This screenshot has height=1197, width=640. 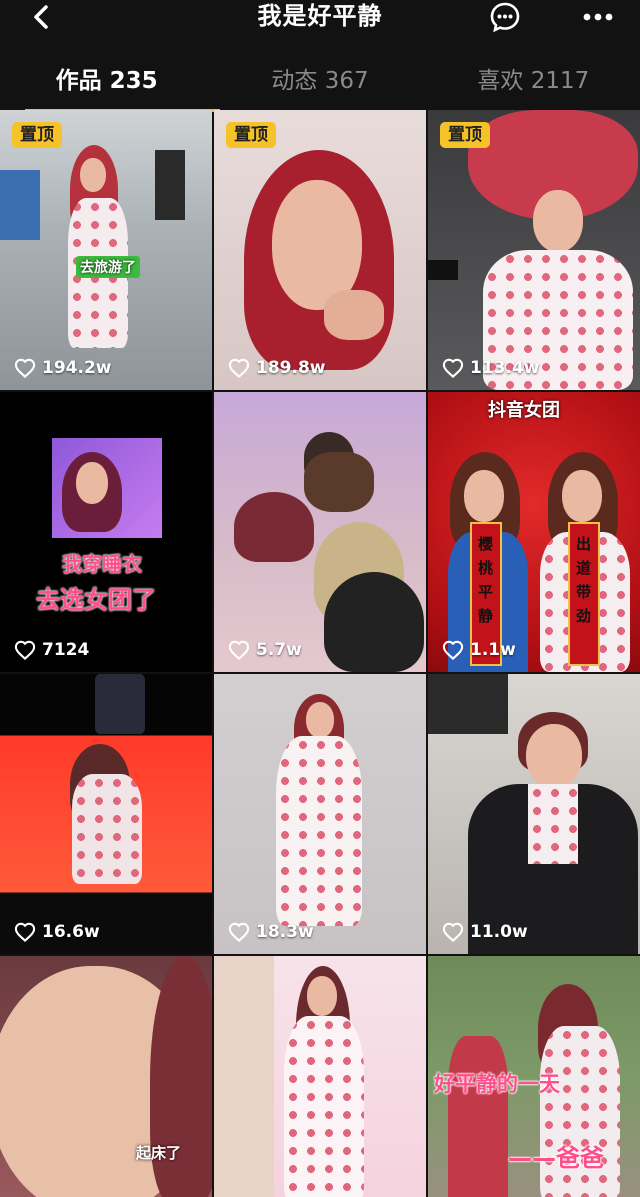 I want to click on like-count: 7124, so click(x=51, y=650).